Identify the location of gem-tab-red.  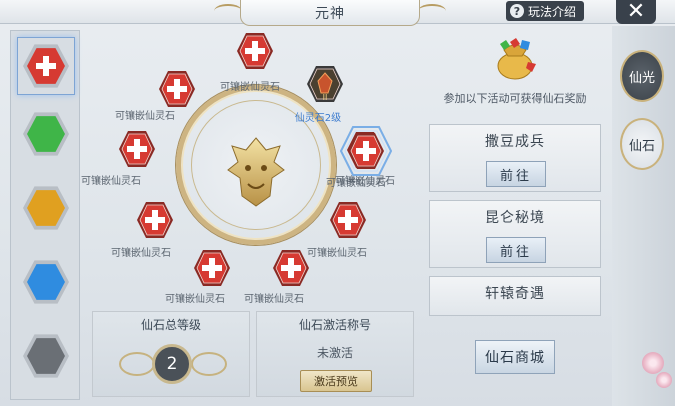
(46, 66).